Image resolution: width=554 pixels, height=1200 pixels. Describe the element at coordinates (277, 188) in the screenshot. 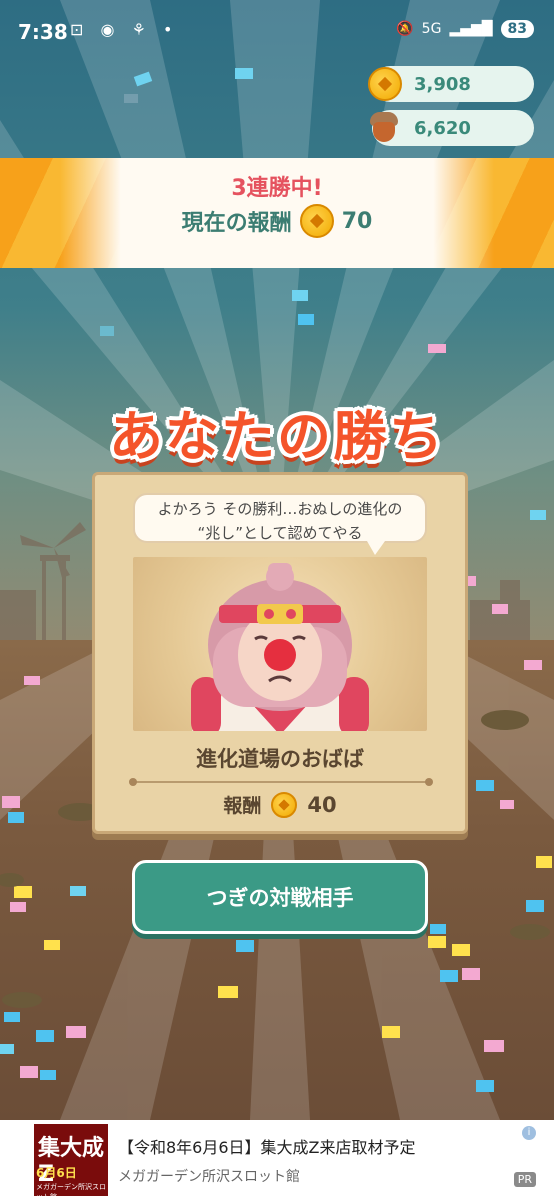

I see `win-streak-text: 3連勝中!` at that location.